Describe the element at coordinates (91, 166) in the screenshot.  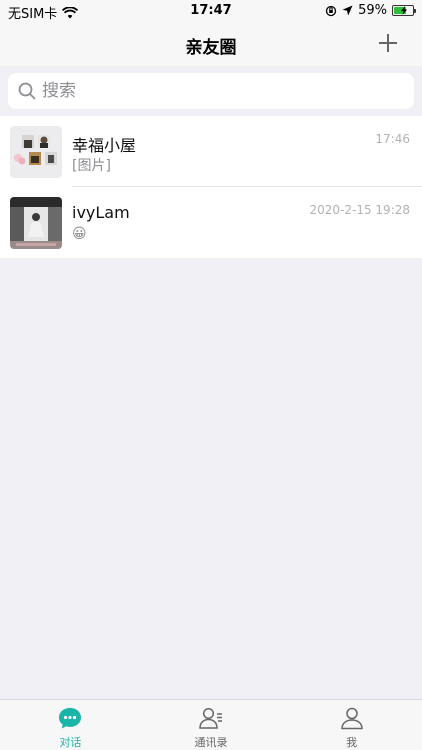
I see `chat-preview: [图片]` at that location.